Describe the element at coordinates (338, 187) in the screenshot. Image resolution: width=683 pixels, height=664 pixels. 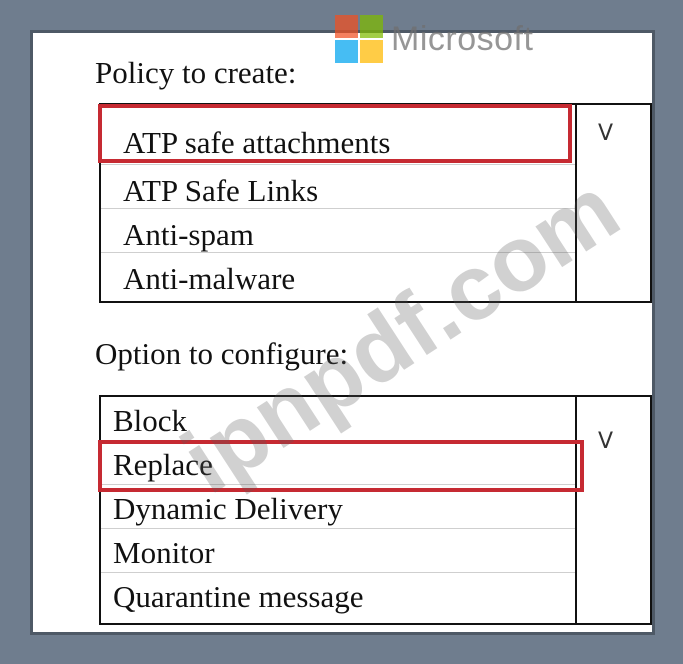
I see `policy-option-atp-safe-links: ATP Safe Links` at that location.